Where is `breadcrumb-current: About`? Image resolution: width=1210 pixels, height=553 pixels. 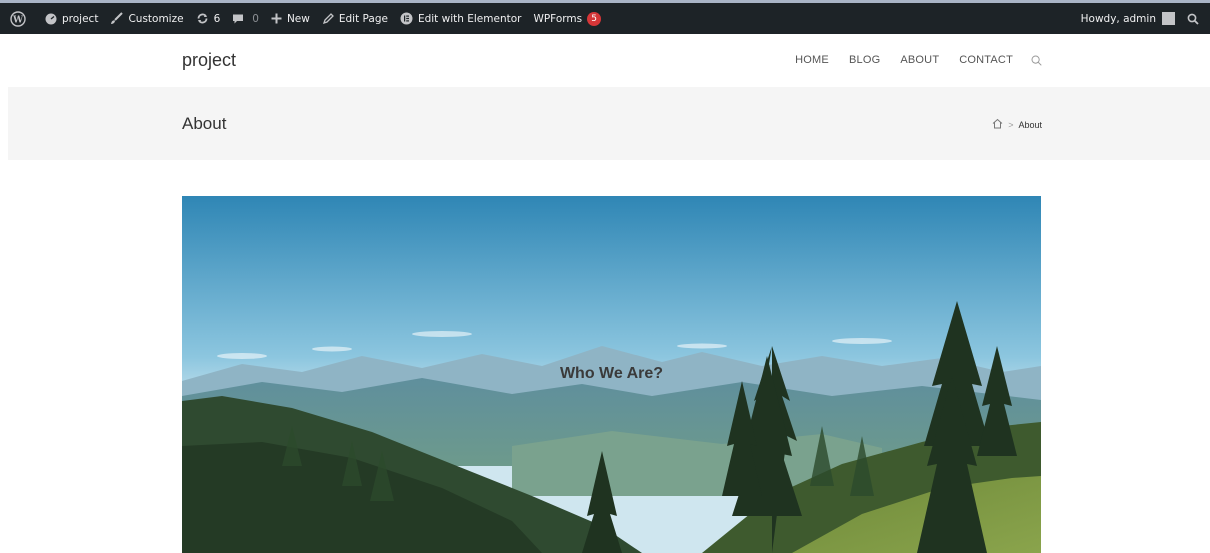 breadcrumb-current: About is located at coordinates (1030, 124).